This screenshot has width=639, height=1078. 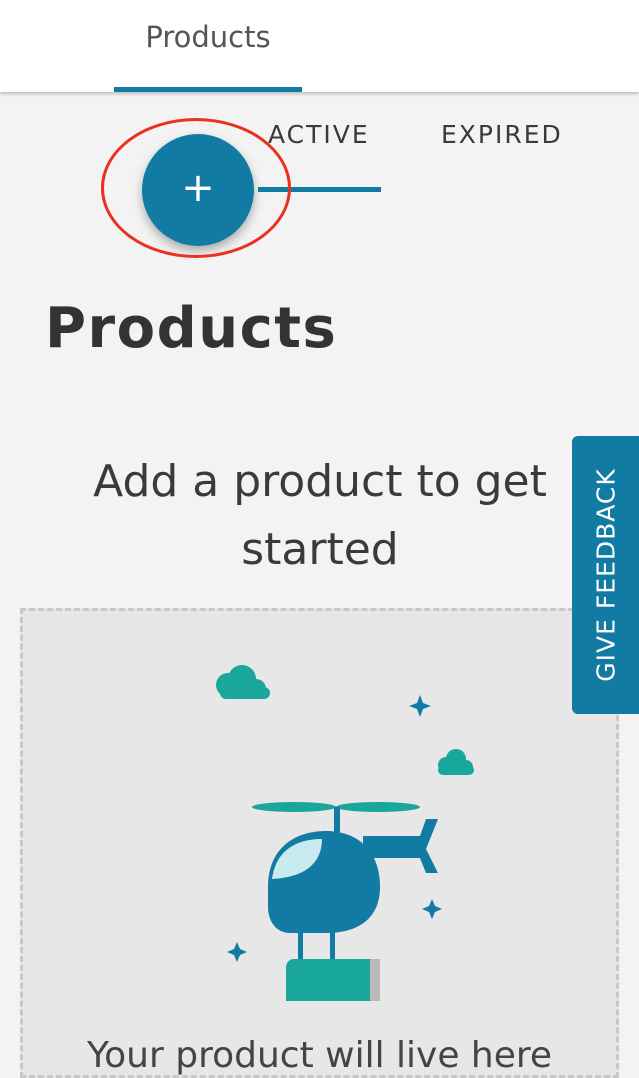 I want to click on subtab-active-indicator, so click(x=319, y=189).